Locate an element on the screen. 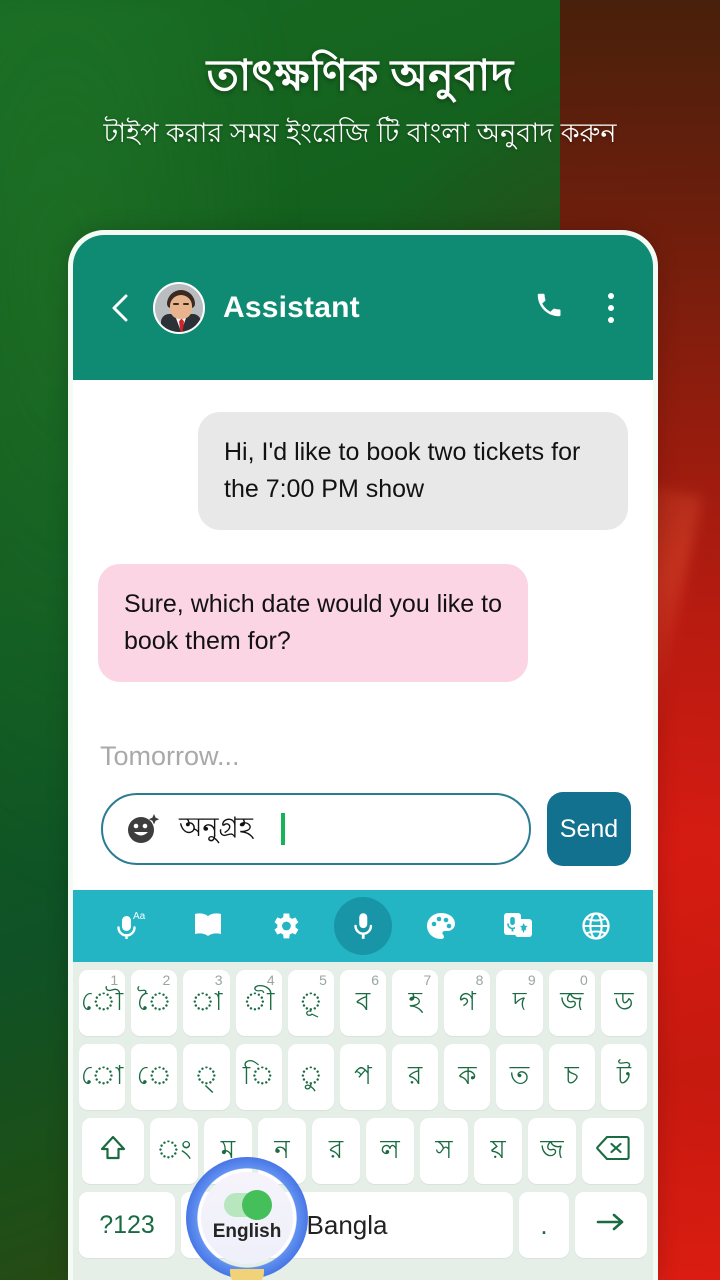 The image size is (720, 1280). key-row1-2: 3া is located at coordinates (206, 1003).